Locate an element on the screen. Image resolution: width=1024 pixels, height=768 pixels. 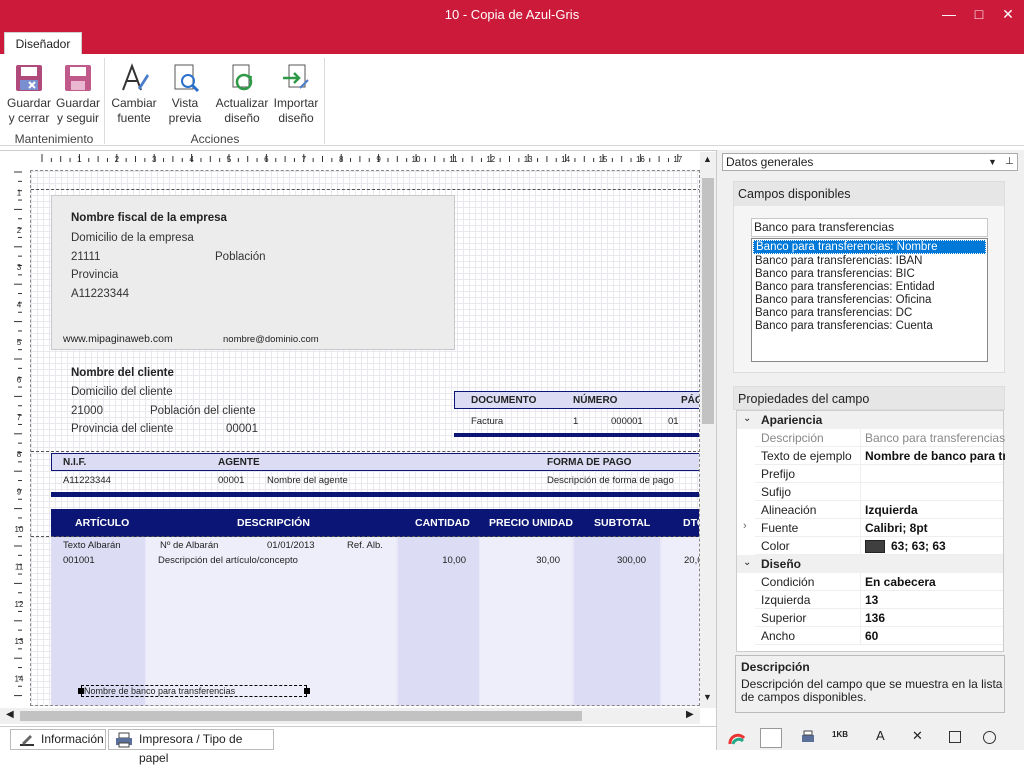
property-row: Ancho 60 is located at coordinates (879, 636).